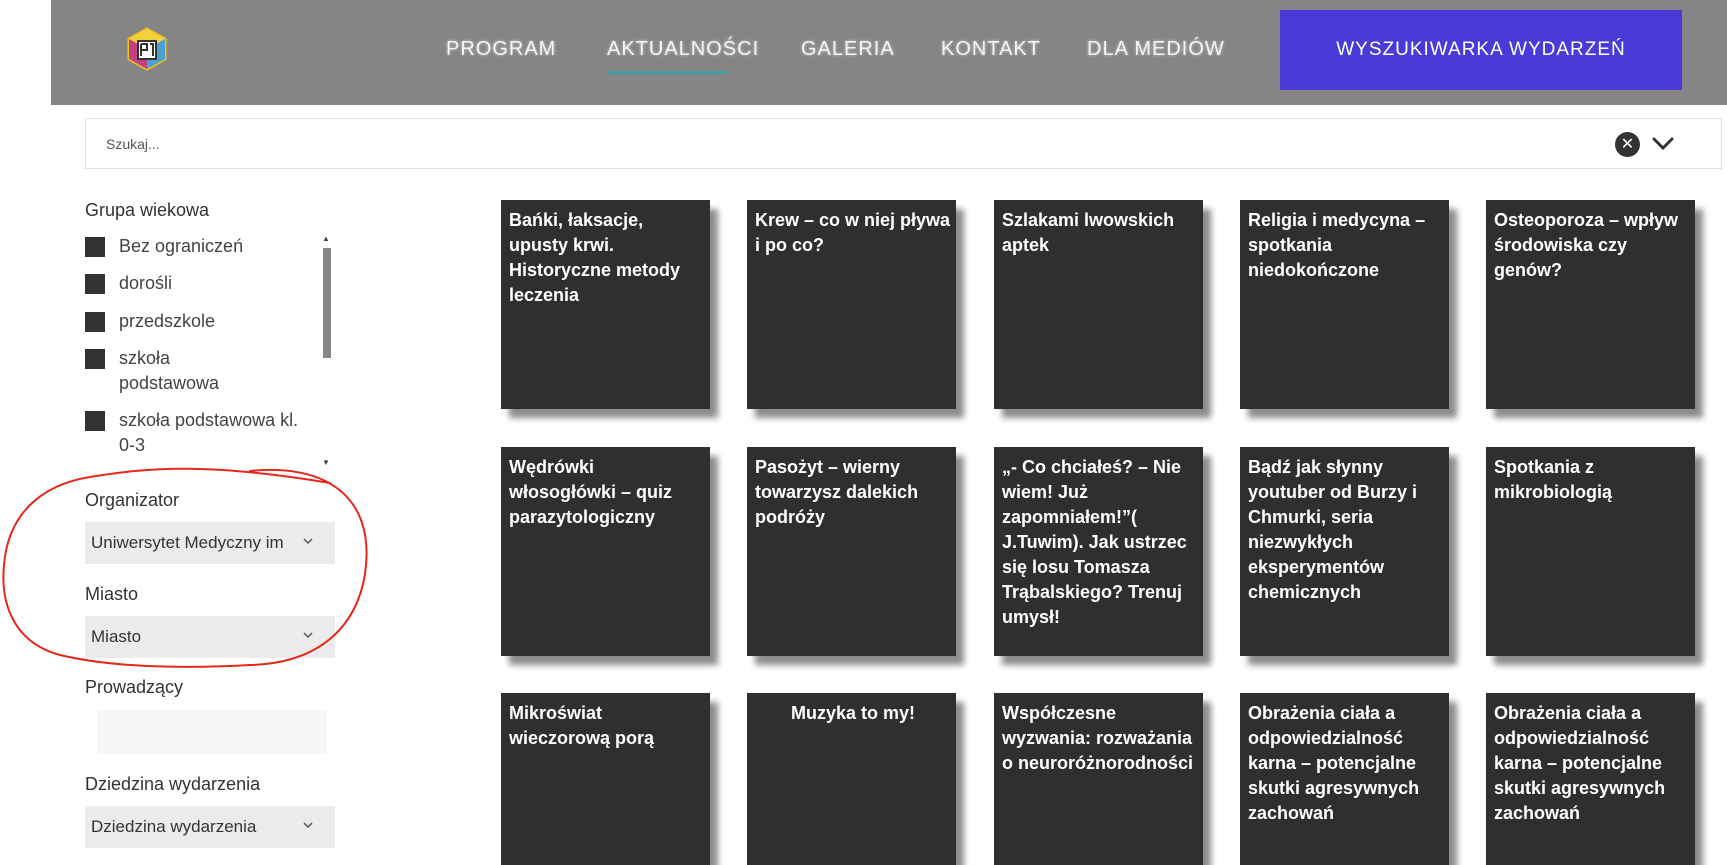 The width and height of the screenshot is (1727, 865). Describe the element at coordinates (853, 713) in the screenshot. I see `event-title: Muzyka to my!` at that location.